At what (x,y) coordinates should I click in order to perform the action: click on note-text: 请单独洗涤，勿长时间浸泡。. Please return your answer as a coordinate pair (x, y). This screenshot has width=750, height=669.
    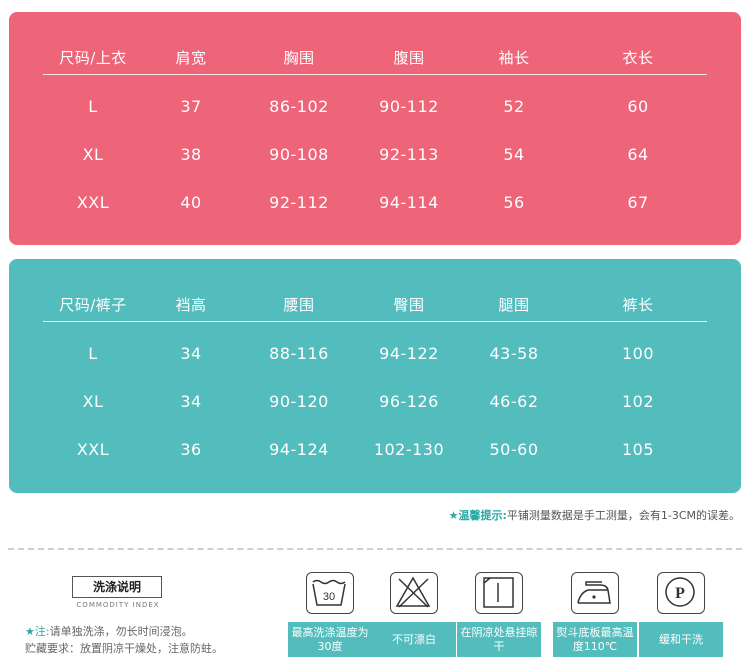
    Looking at the image, I should click on (121, 631).